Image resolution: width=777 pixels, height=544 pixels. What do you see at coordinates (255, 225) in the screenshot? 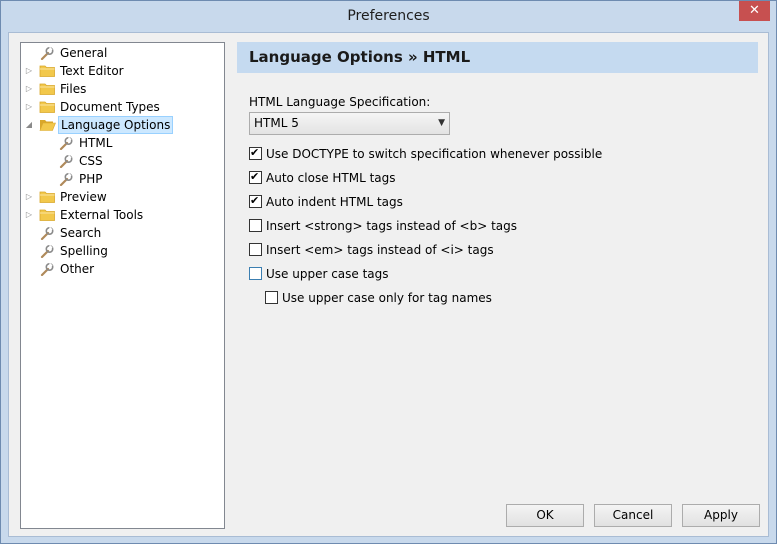
I see `strong-tags-checkbox` at bounding box center [255, 225].